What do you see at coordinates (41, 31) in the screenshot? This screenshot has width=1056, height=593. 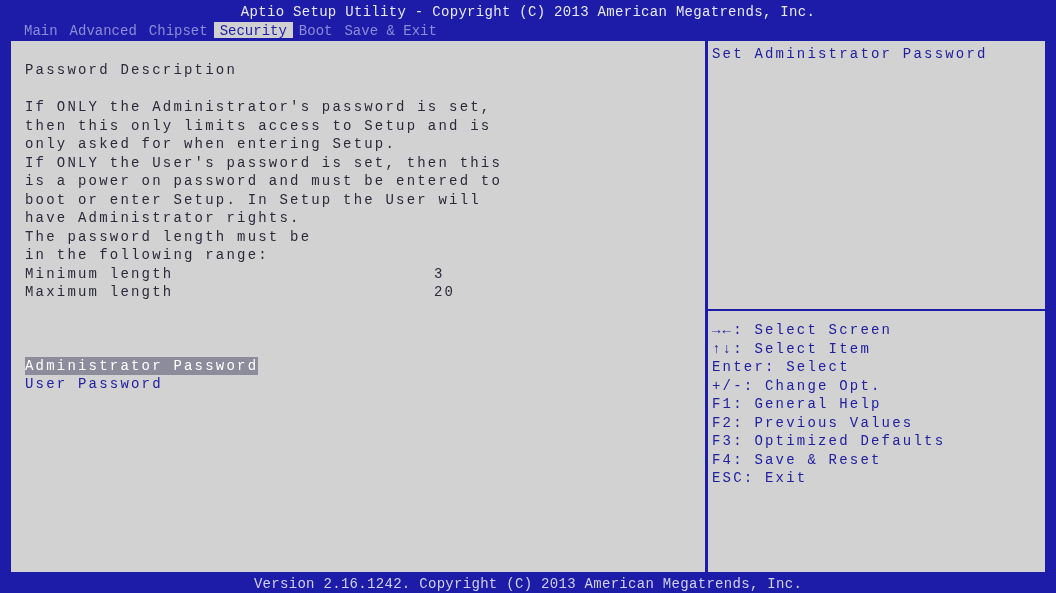 I see `tab: Main` at bounding box center [41, 31].